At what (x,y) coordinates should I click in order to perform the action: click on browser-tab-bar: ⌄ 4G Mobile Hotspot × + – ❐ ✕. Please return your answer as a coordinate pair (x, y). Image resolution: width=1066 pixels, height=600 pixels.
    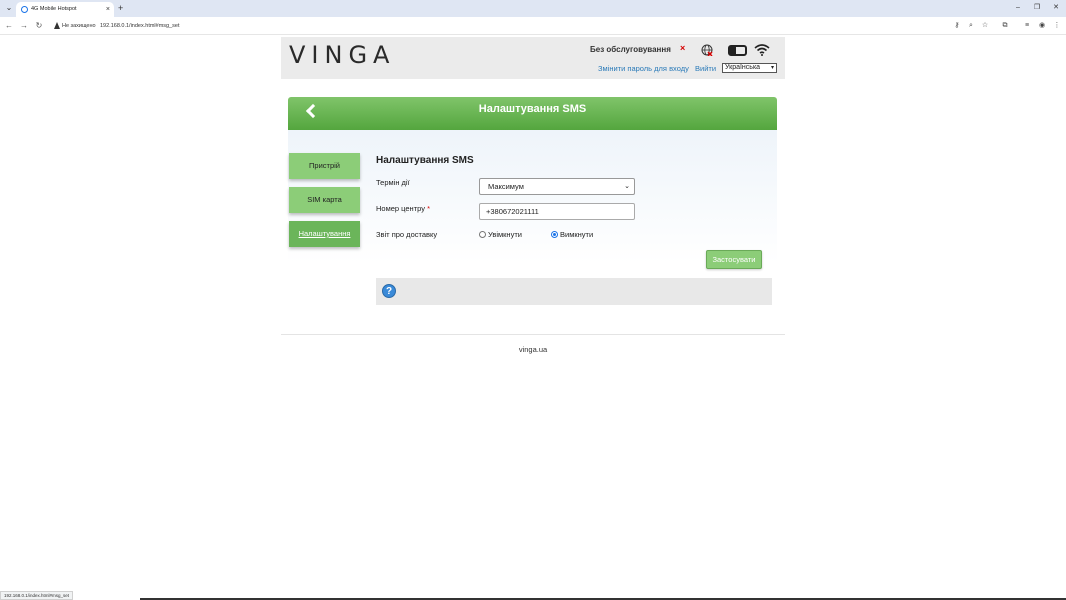
    Looking at the image, I should click on (533, 8).